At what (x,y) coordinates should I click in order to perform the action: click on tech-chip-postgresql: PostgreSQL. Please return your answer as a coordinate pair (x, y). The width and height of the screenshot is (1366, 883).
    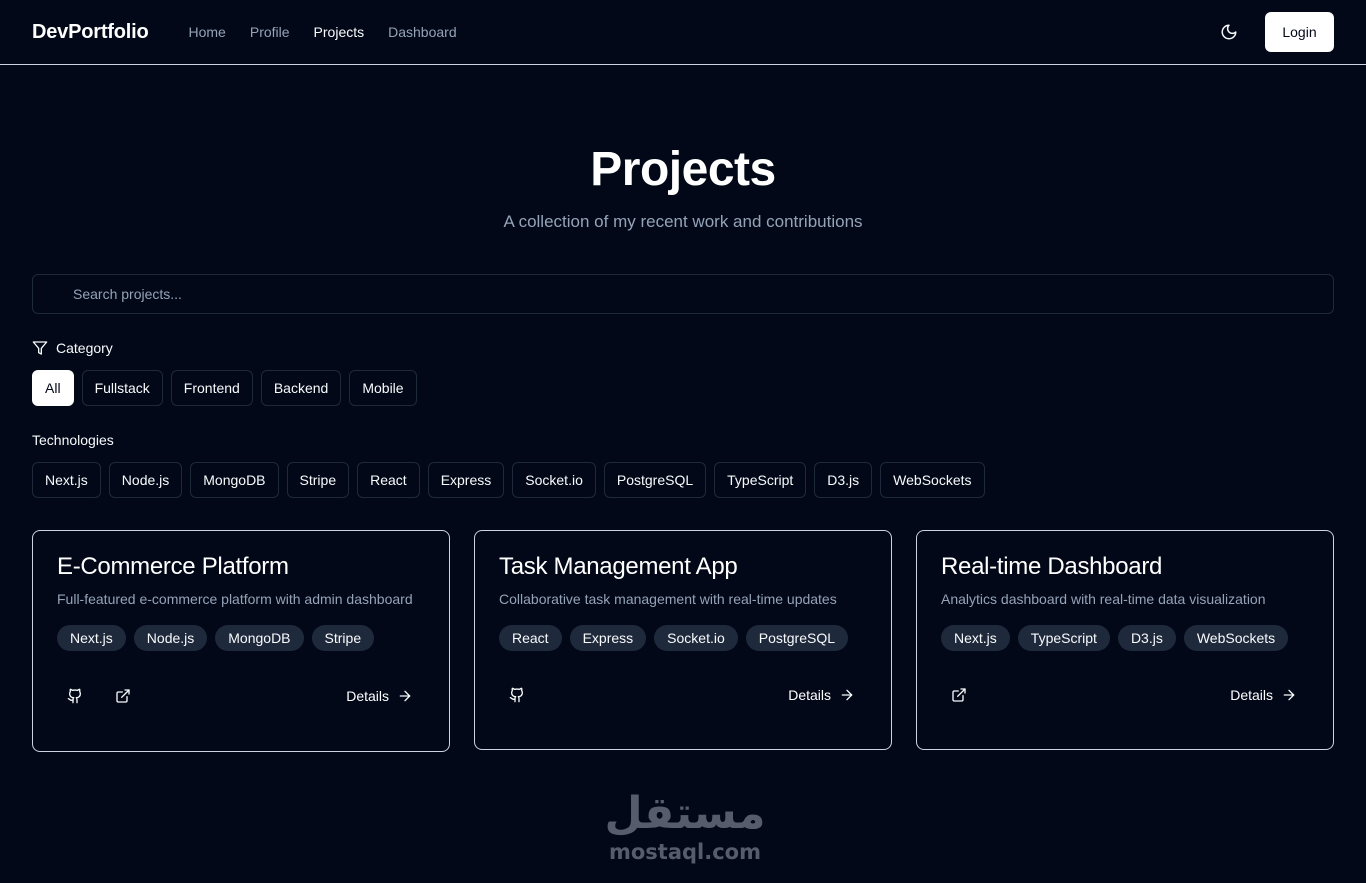
    Looking at the image, I should click on (655, 480).